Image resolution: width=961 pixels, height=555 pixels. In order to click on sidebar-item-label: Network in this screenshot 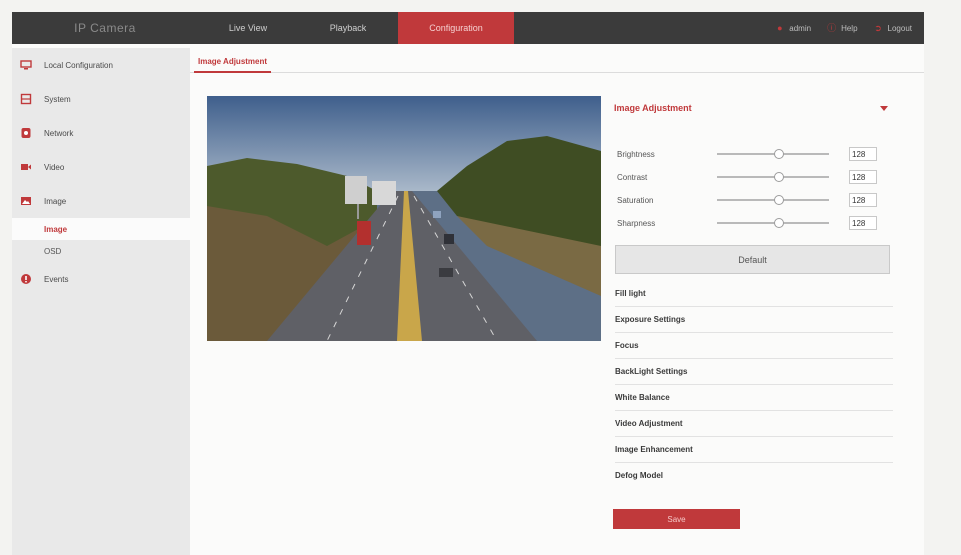, I will do `click(59, 133)`.